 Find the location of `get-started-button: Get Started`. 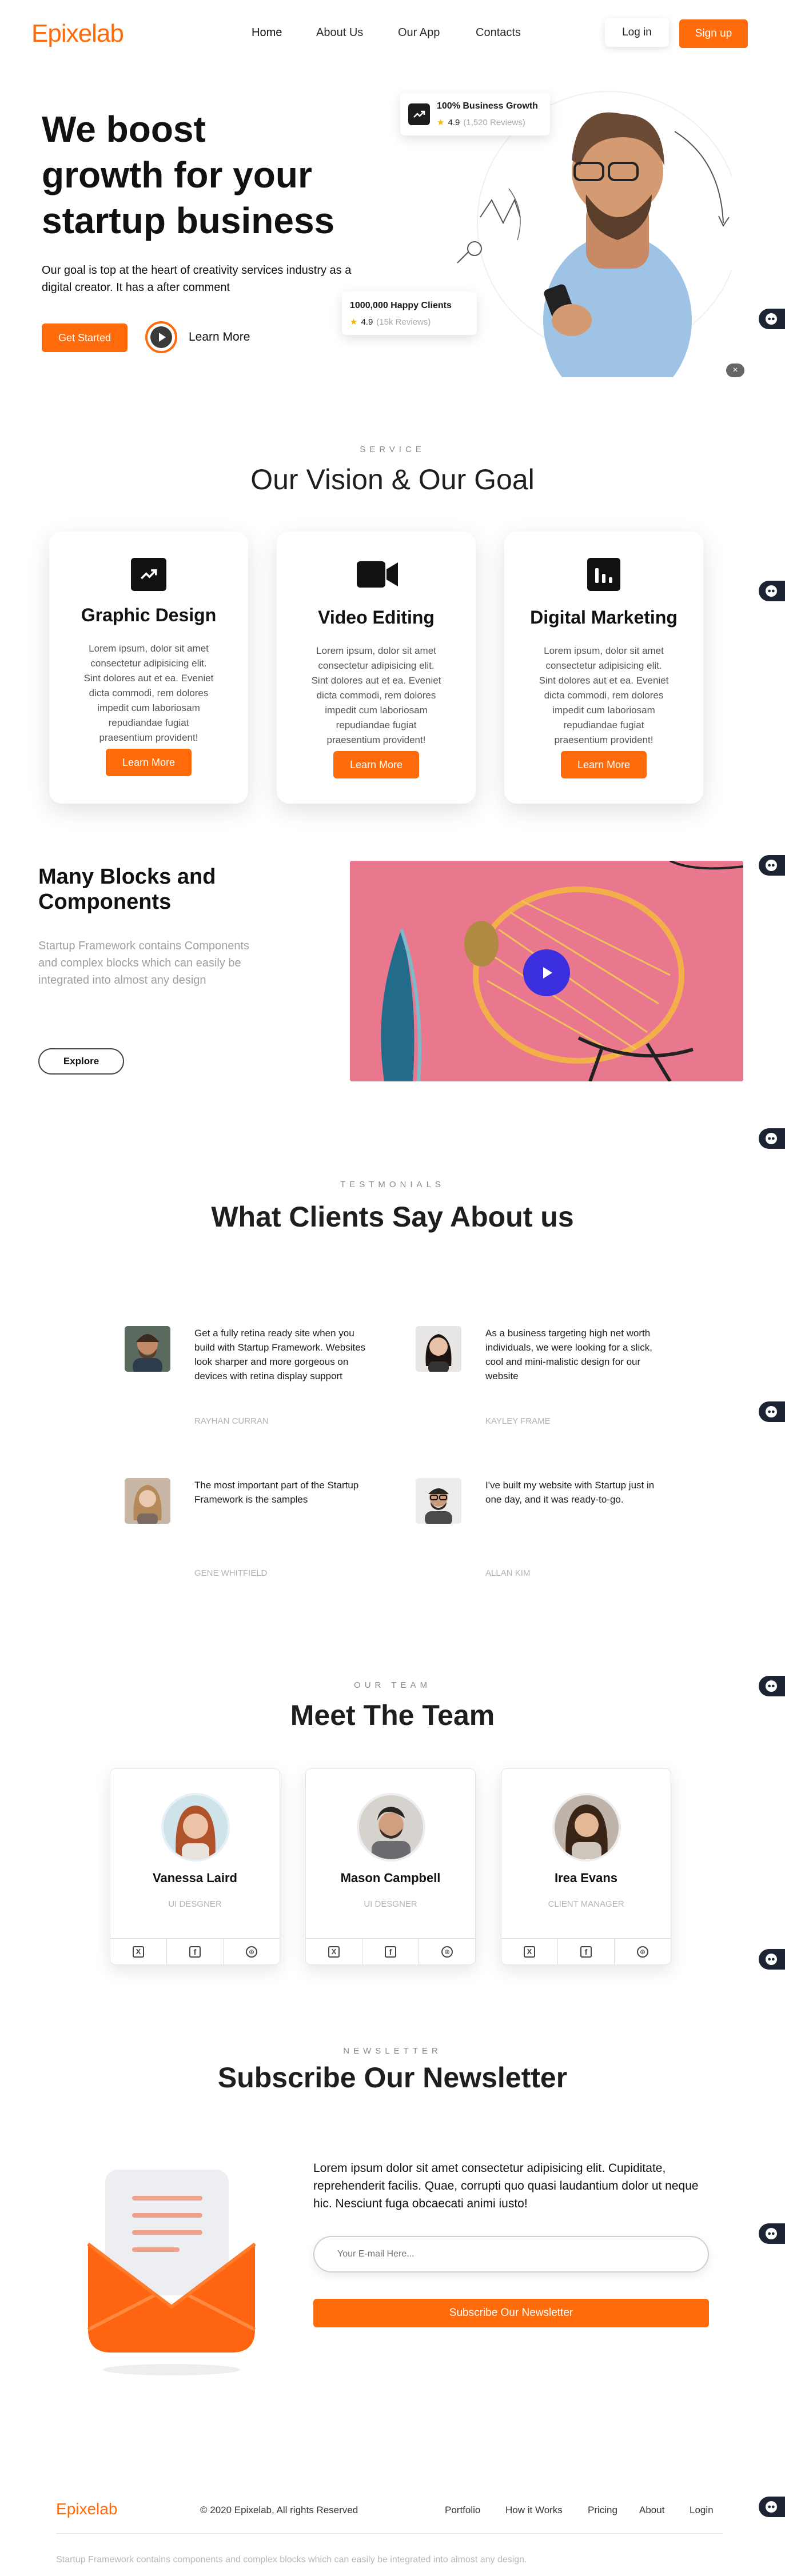

get-started-button: Get Started is located at coordinates (84, 338).